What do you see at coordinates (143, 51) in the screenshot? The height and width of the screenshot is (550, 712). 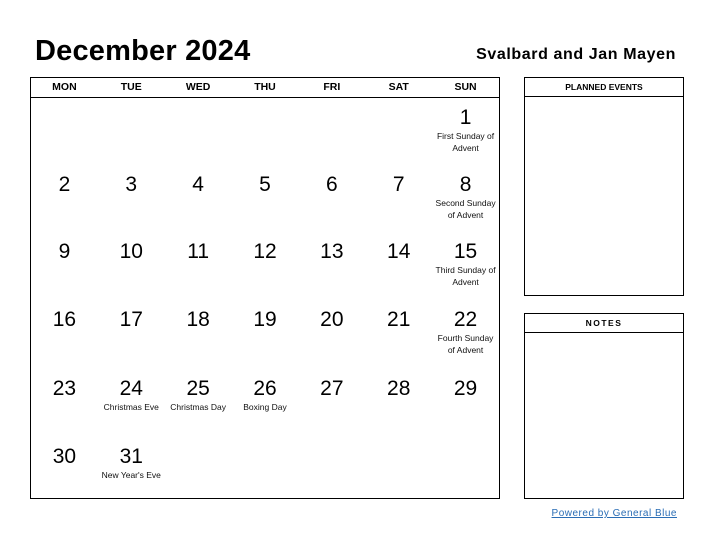 I see `calendar-title: December 2024` at bounding box center [143, 51].